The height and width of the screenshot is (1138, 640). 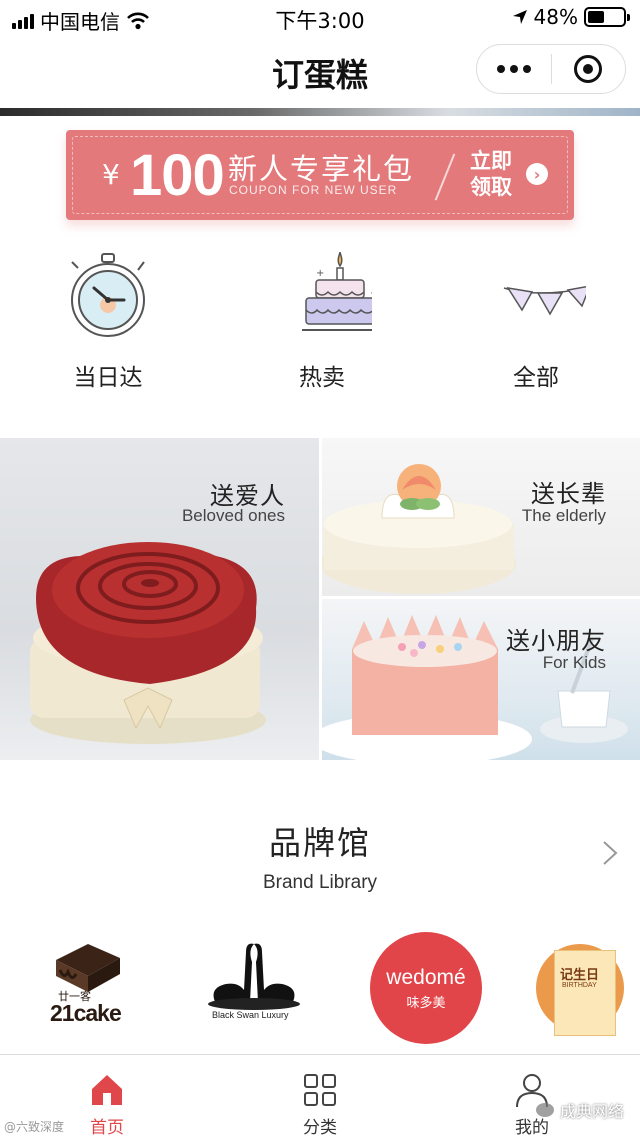 What do you see at coordinates (610, 853) in the screenshot?
I see `chevron-right-icon` at bounding box center [610, 853].